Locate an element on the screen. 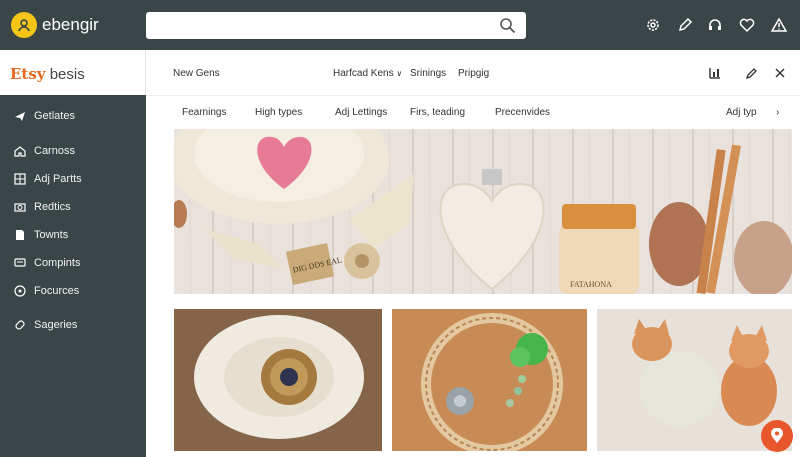 This screenshot has width=800, height=457. chevron-right-icon: › is located at coordinates (777, 112).